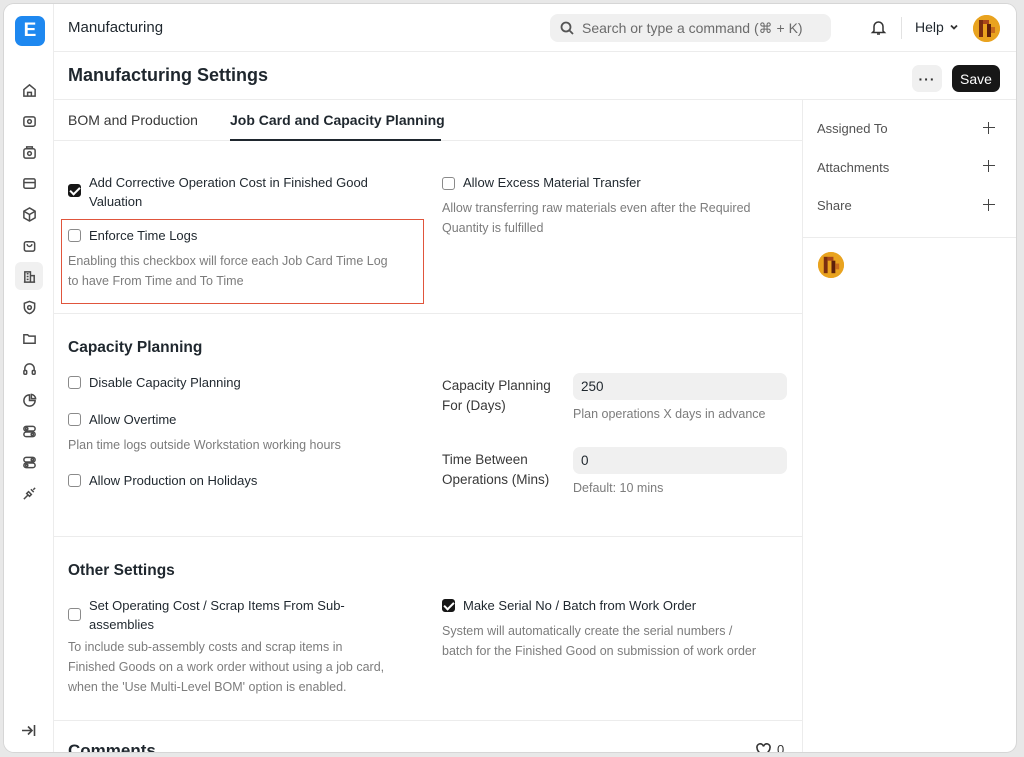 The width and height of the screenshot is (1024, 757). Describe the element at coordinates (173, 480) in the screenshot. I see `allow-production-on-holidays-label: Allow Production on Holidays` at that location.